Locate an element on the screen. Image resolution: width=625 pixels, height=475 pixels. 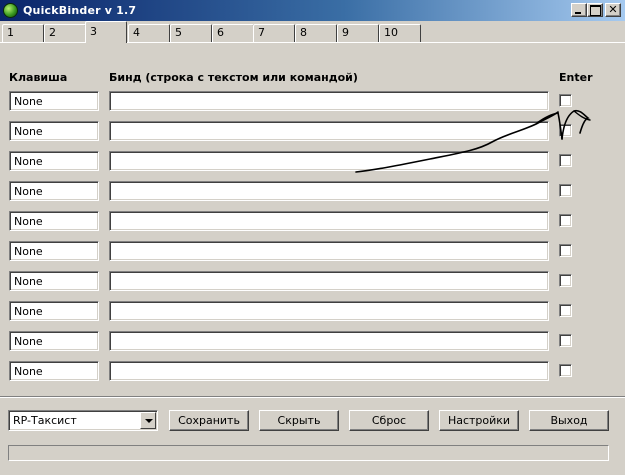
key-field-6: None is located at coordinates (54, 251).